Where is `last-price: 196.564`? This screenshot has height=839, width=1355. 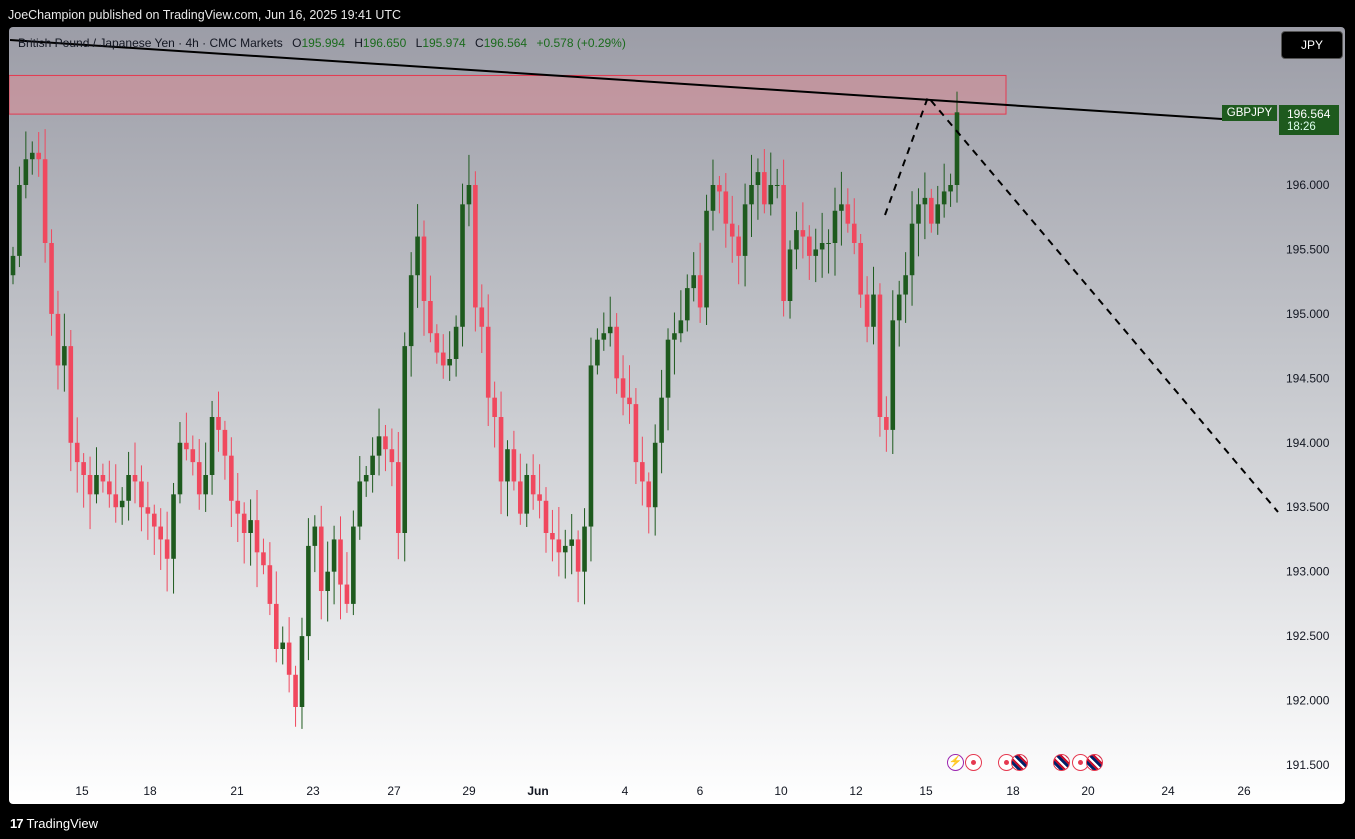 last-price: 196.564 is located at coordinates (1309, 114).